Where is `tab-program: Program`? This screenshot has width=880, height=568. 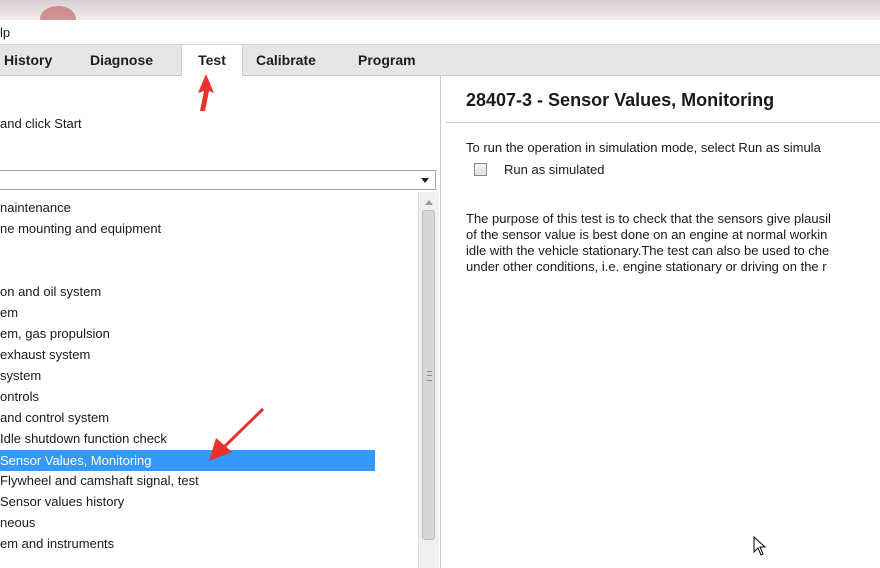 tab-program: Program is located at coordinates (387, 60).